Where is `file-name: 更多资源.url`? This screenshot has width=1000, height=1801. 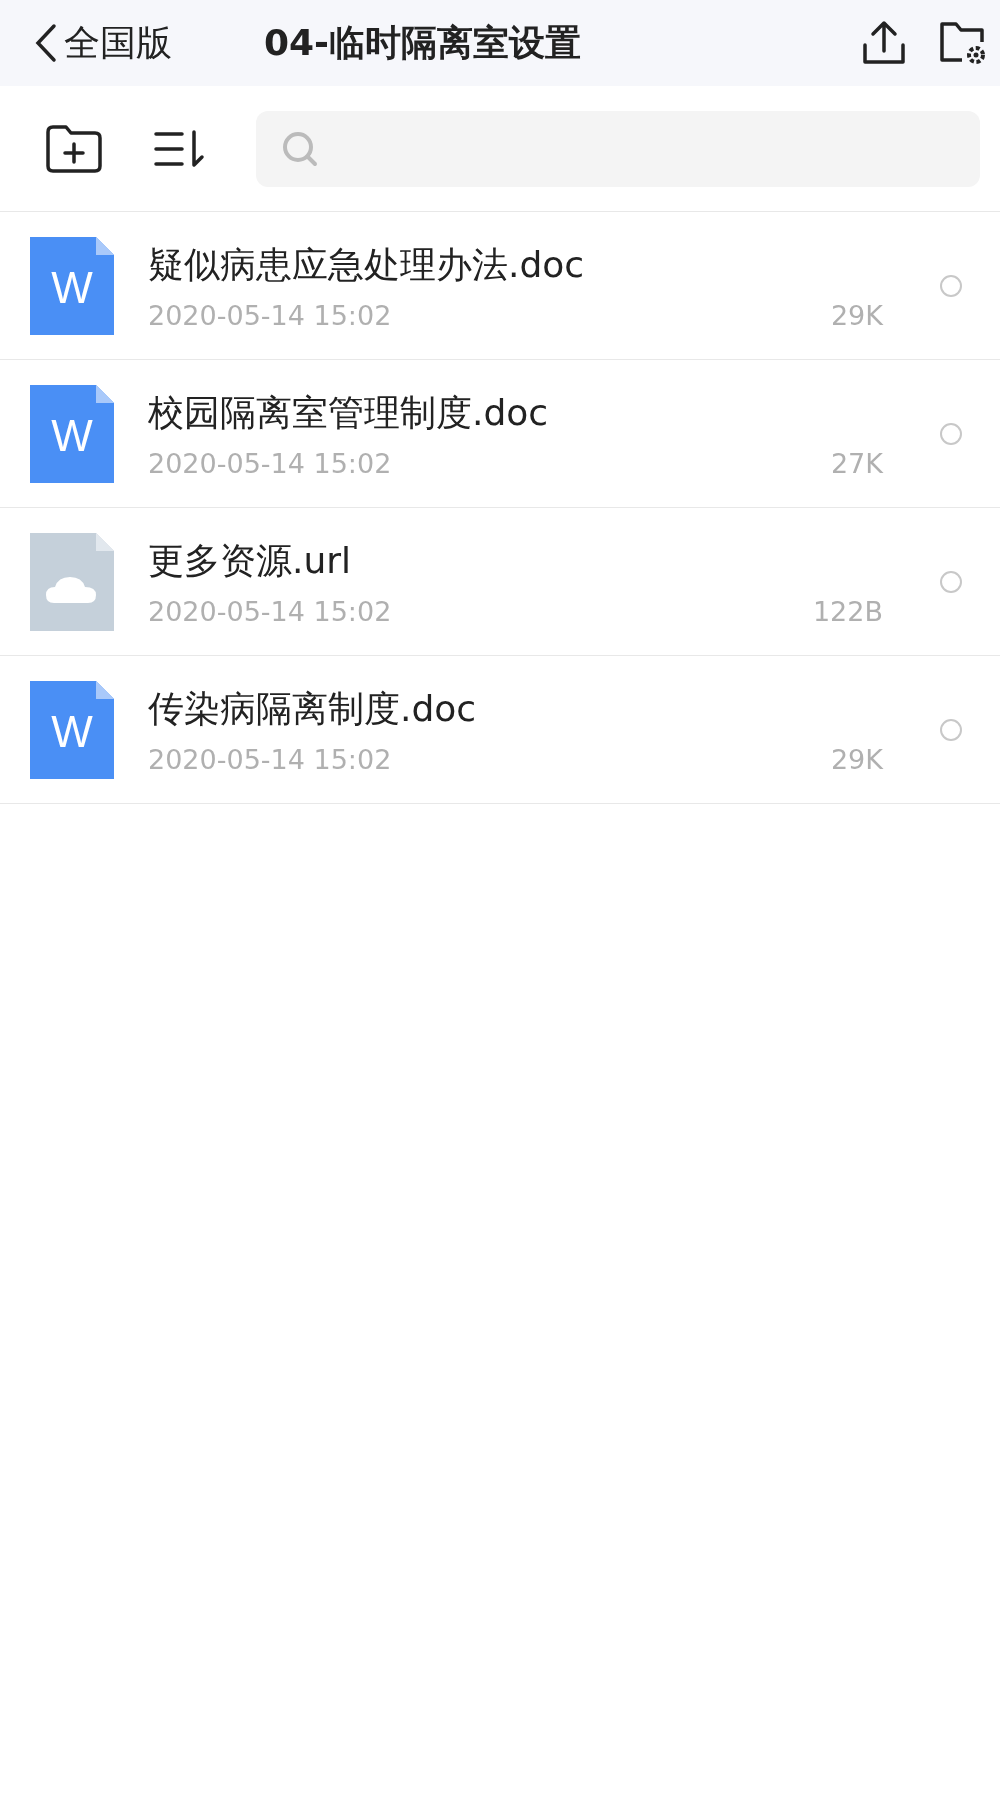 file-name: 更多资源.url is located at coordinates (250, 560).